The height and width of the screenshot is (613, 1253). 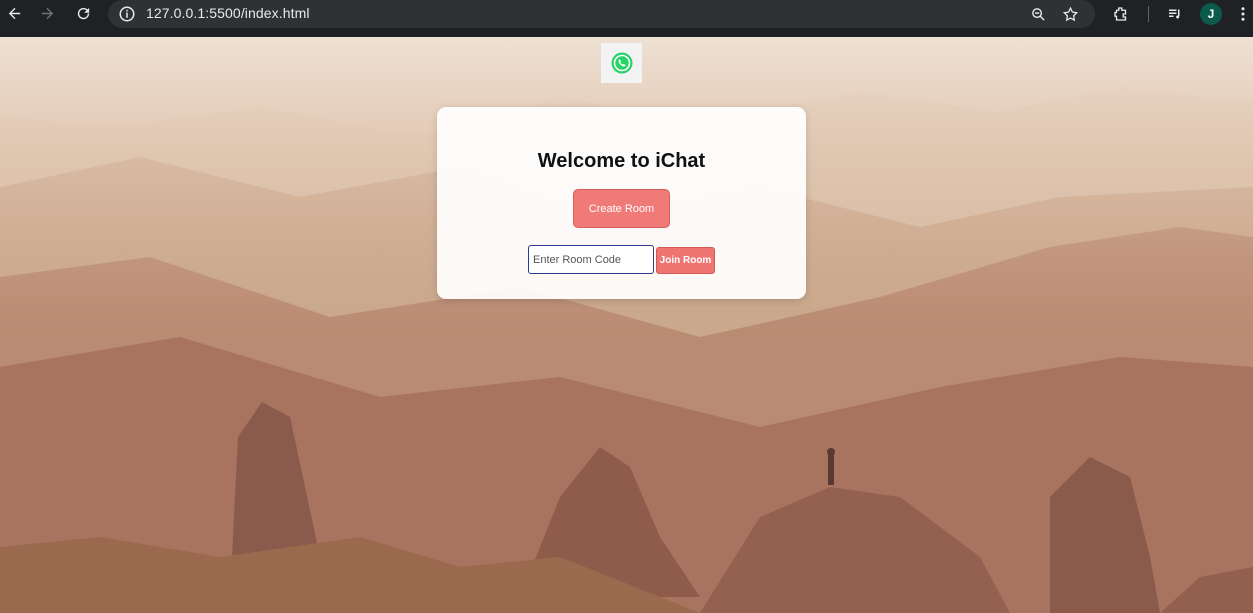 What do you see at coordinates (14, 13) in the screenshot?
I see `back-icon` at bounding box center [14, 13].